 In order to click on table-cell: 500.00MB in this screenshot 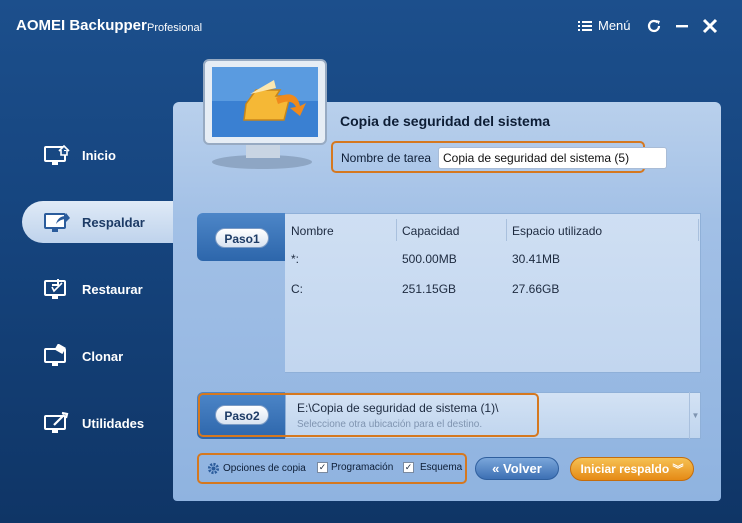, I will do `click(429, 259)`.